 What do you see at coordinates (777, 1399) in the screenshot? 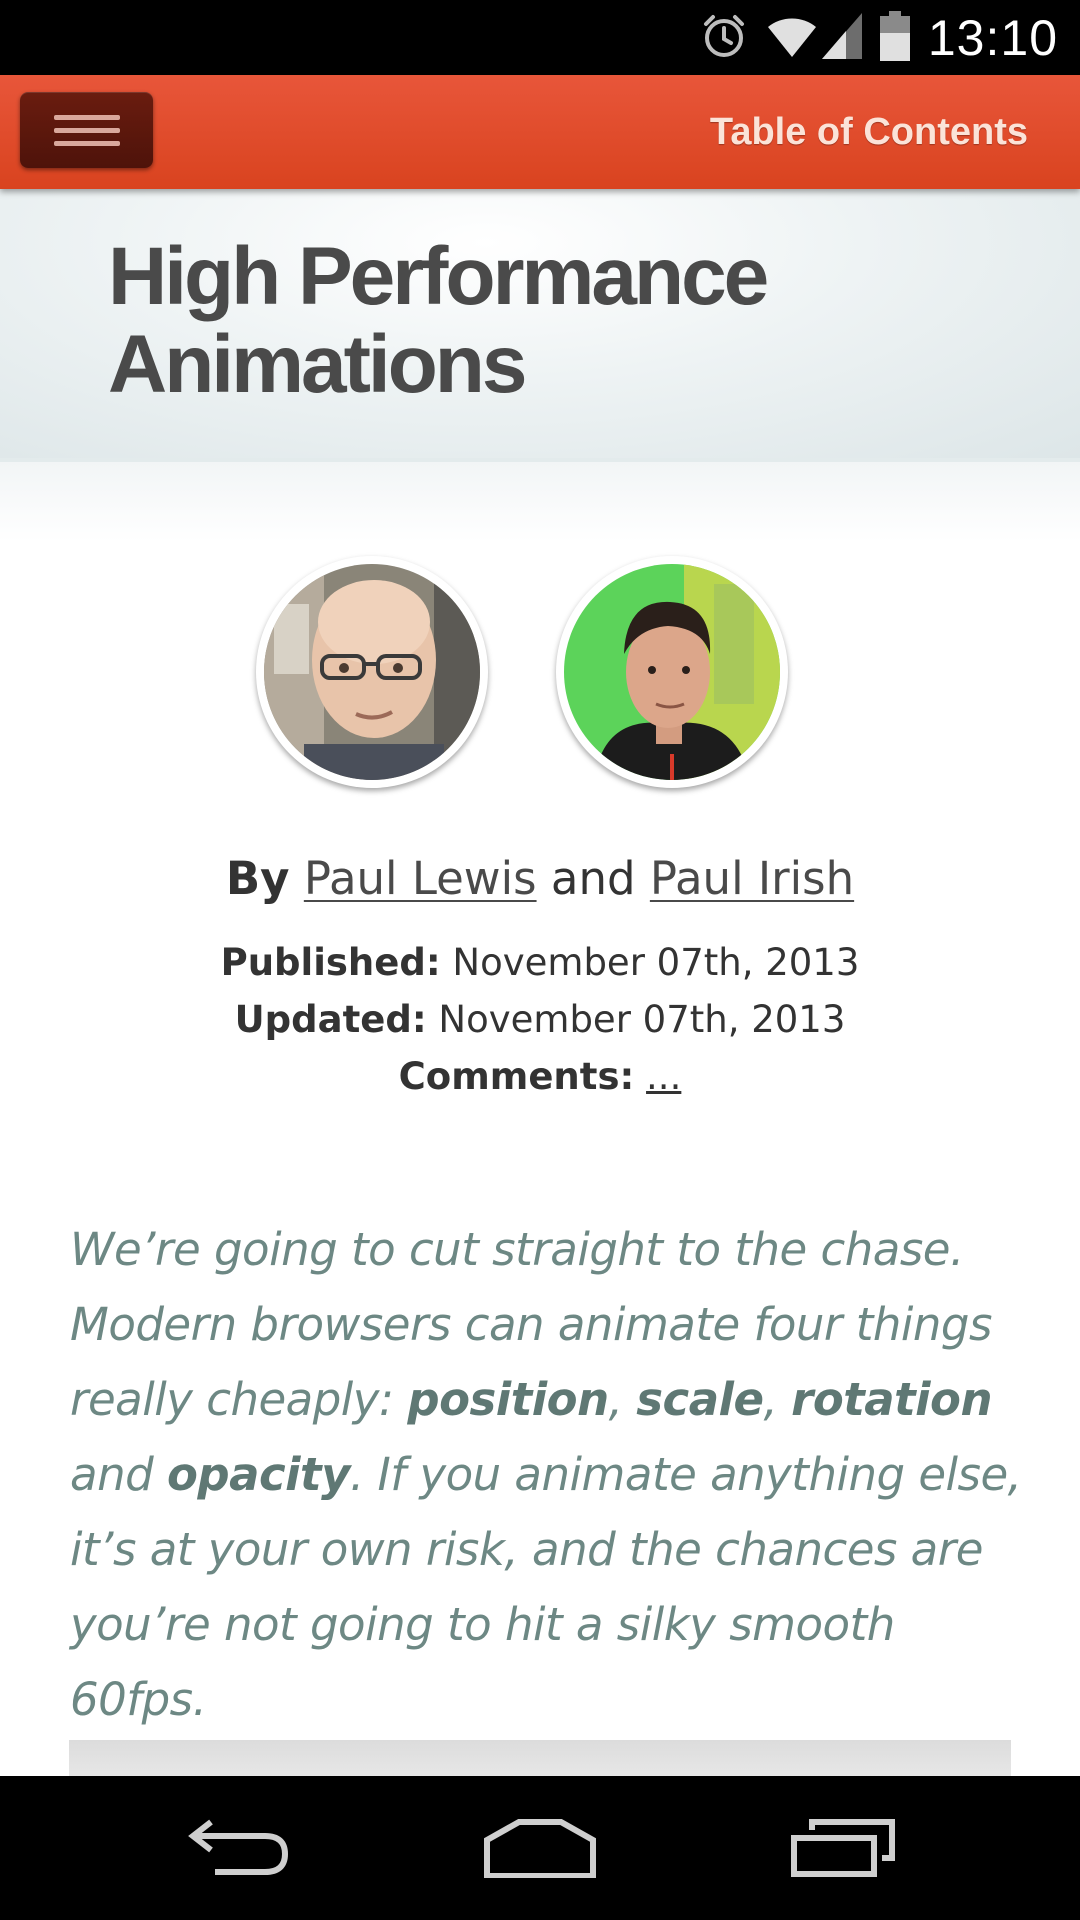
I see `intro-sep-2: ,` at bounding box center [777, 1399].